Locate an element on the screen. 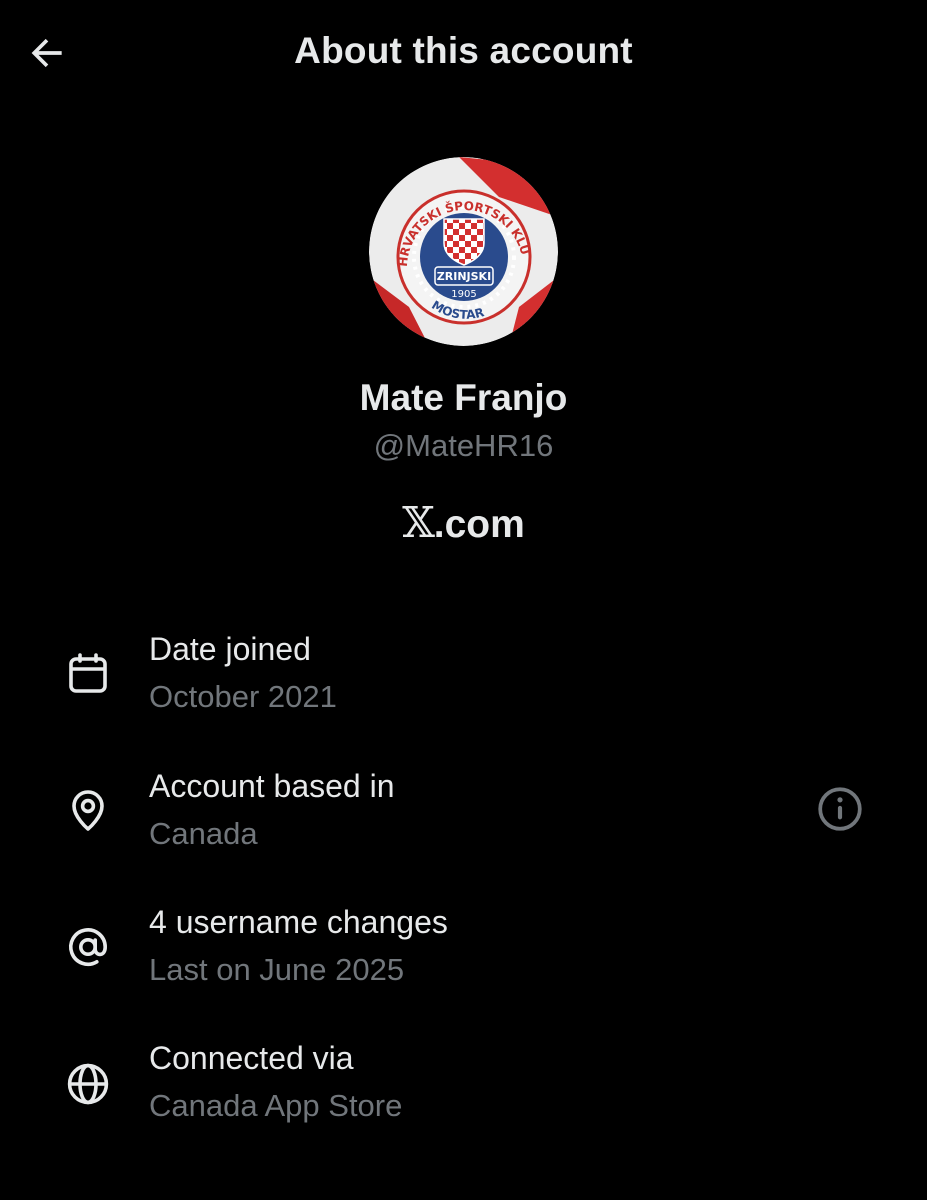 This screenshot has width=927, height=1200. crest-center-text: ZRINJSKI is located at coordinates (464, 276).